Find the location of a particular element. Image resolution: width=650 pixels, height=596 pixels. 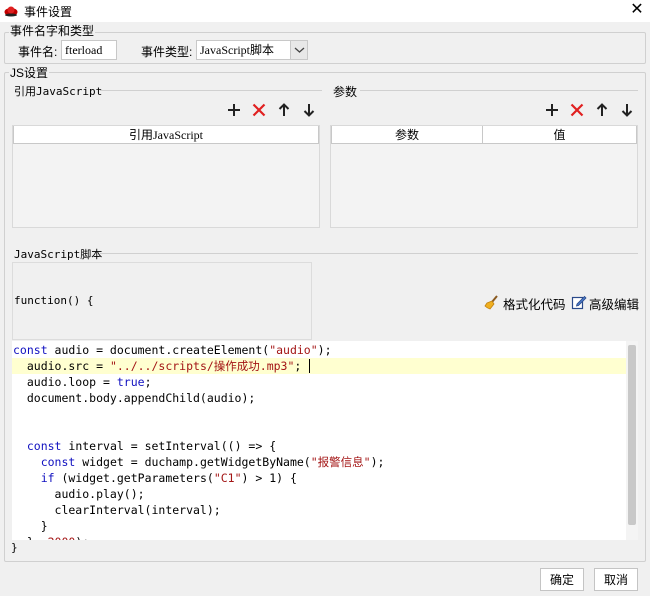

code-token: clearInterval(interval); is located at coordinates (117, 510).